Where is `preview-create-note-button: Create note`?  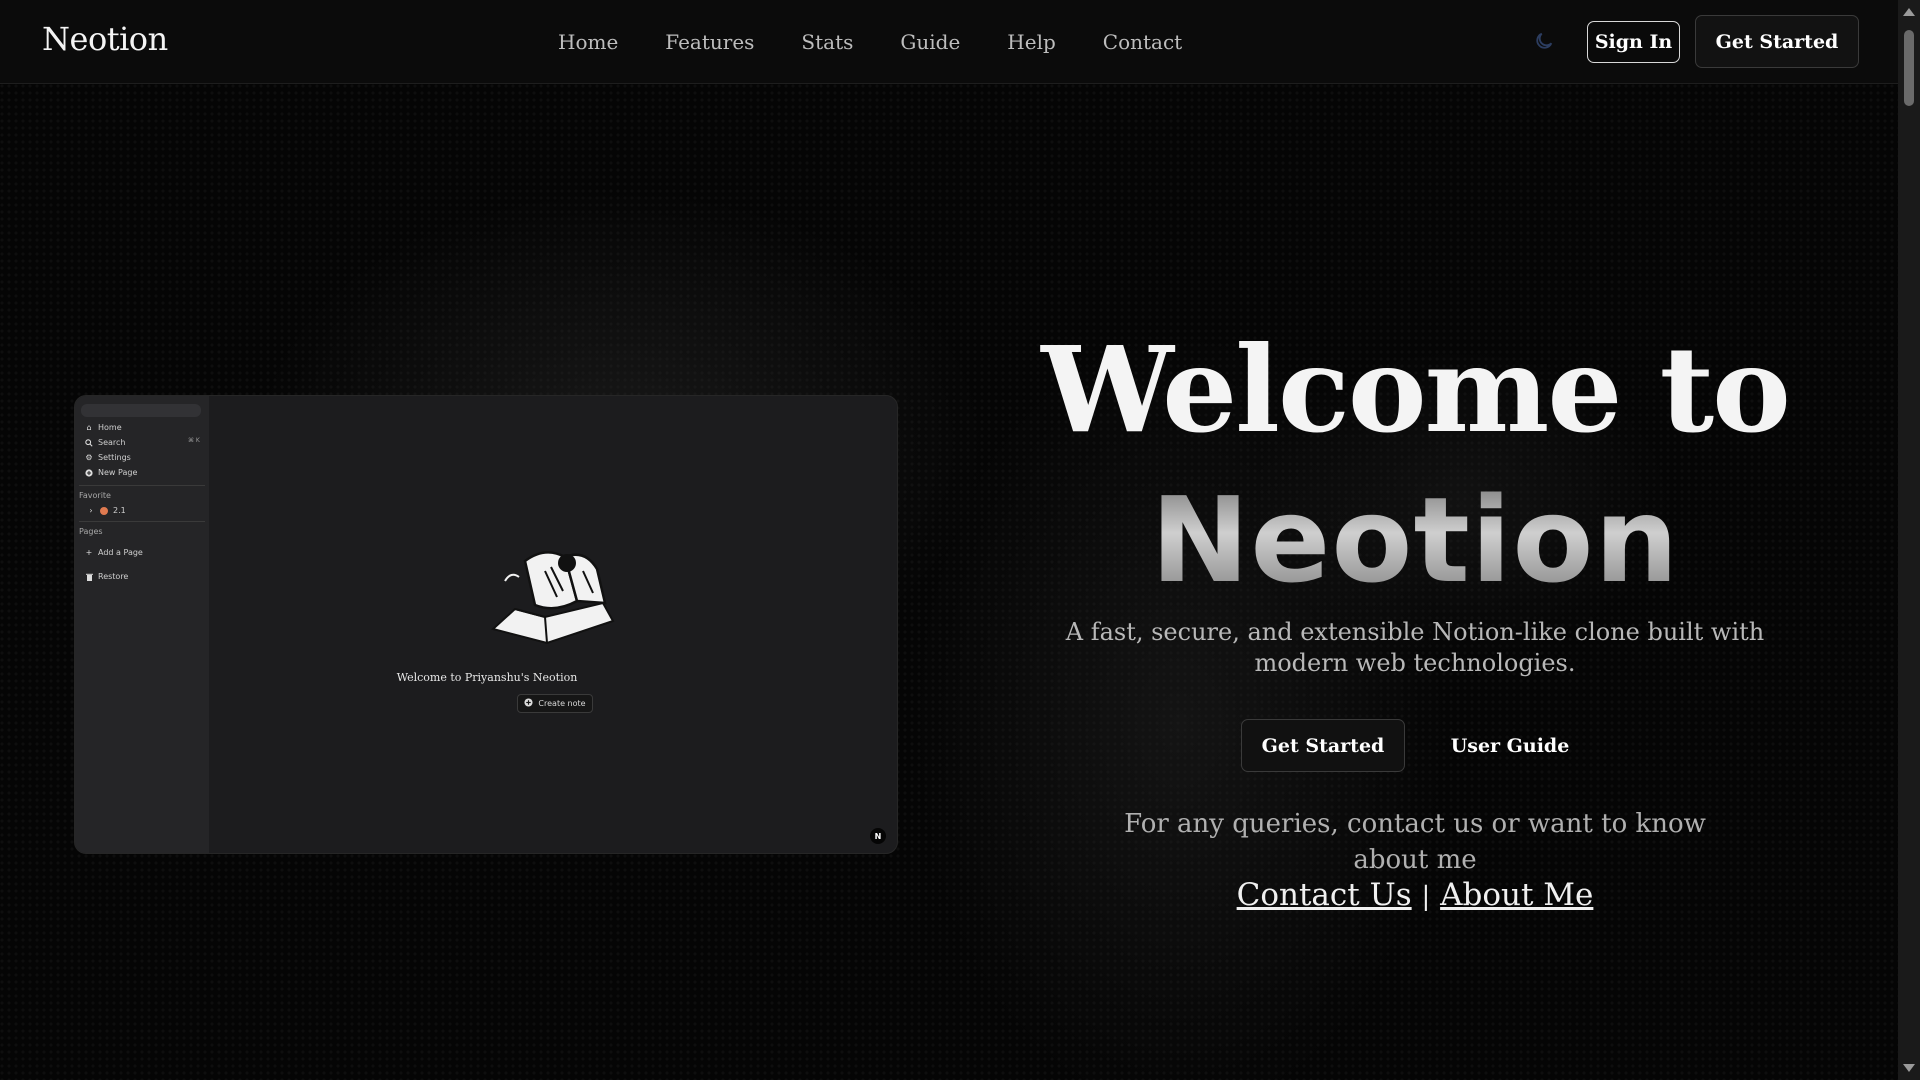
preview-create-note-button: Create note is located at coordinates (555, 703).